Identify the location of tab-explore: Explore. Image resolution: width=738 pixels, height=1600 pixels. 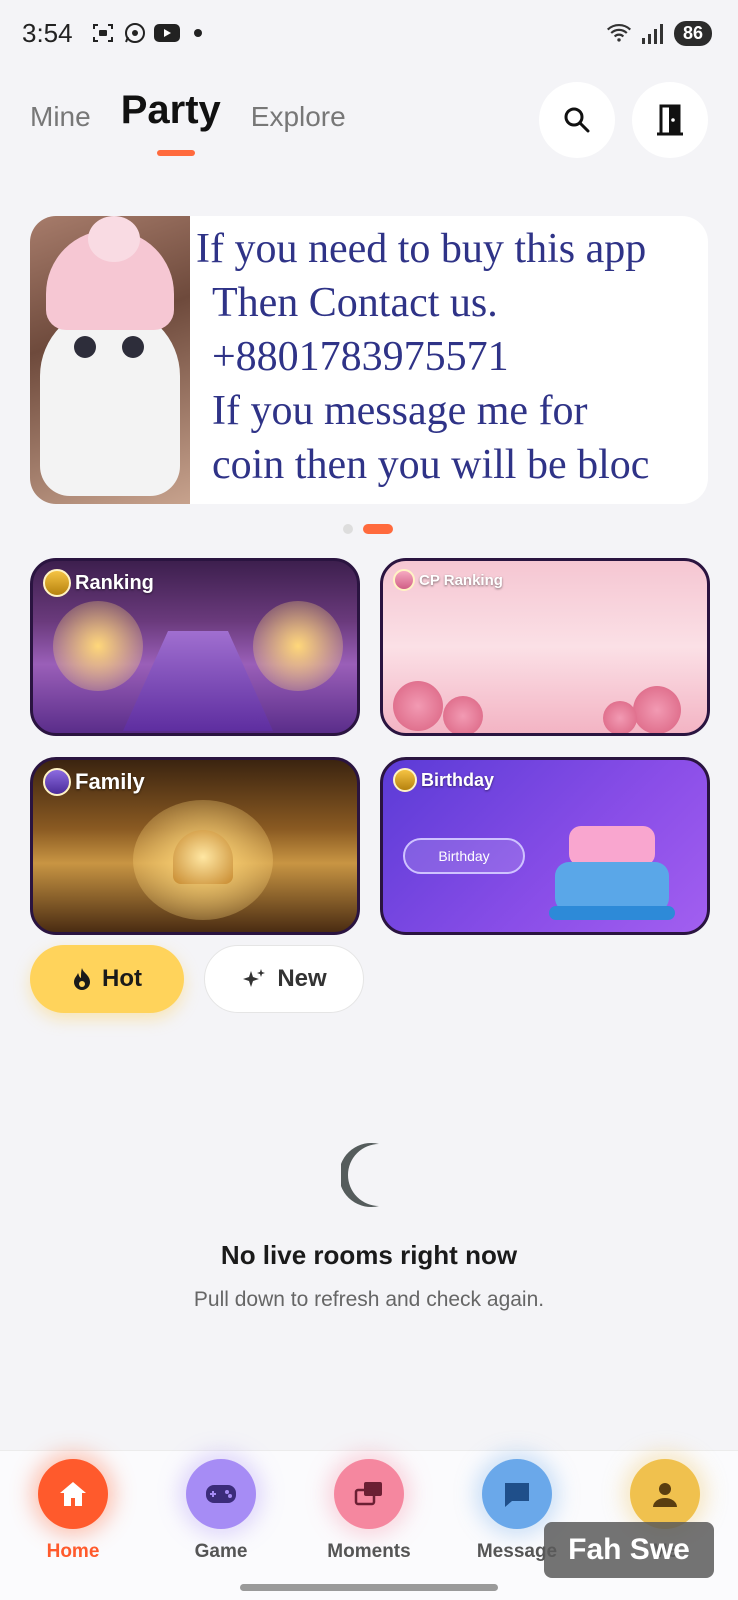
(298, 117).